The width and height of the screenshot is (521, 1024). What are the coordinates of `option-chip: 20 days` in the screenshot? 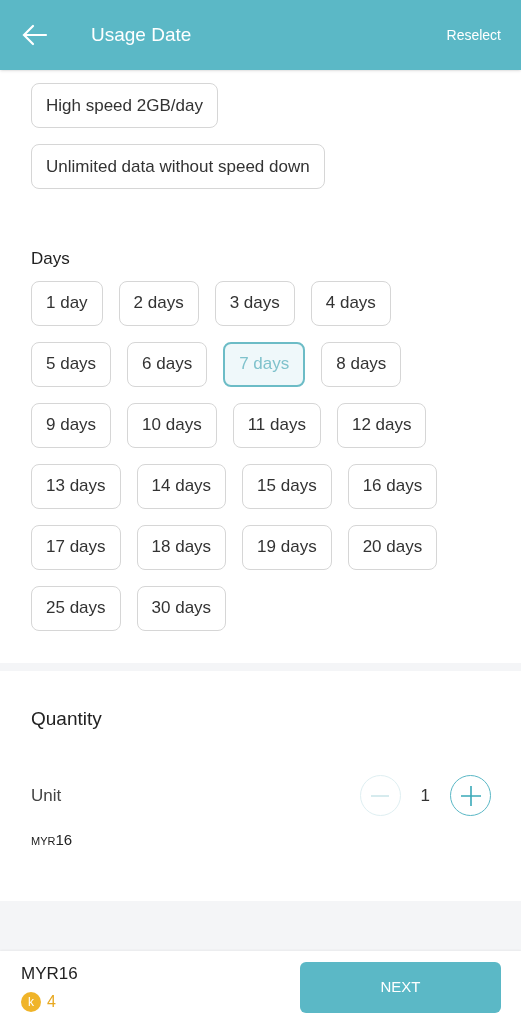 It's located at (392, 547).